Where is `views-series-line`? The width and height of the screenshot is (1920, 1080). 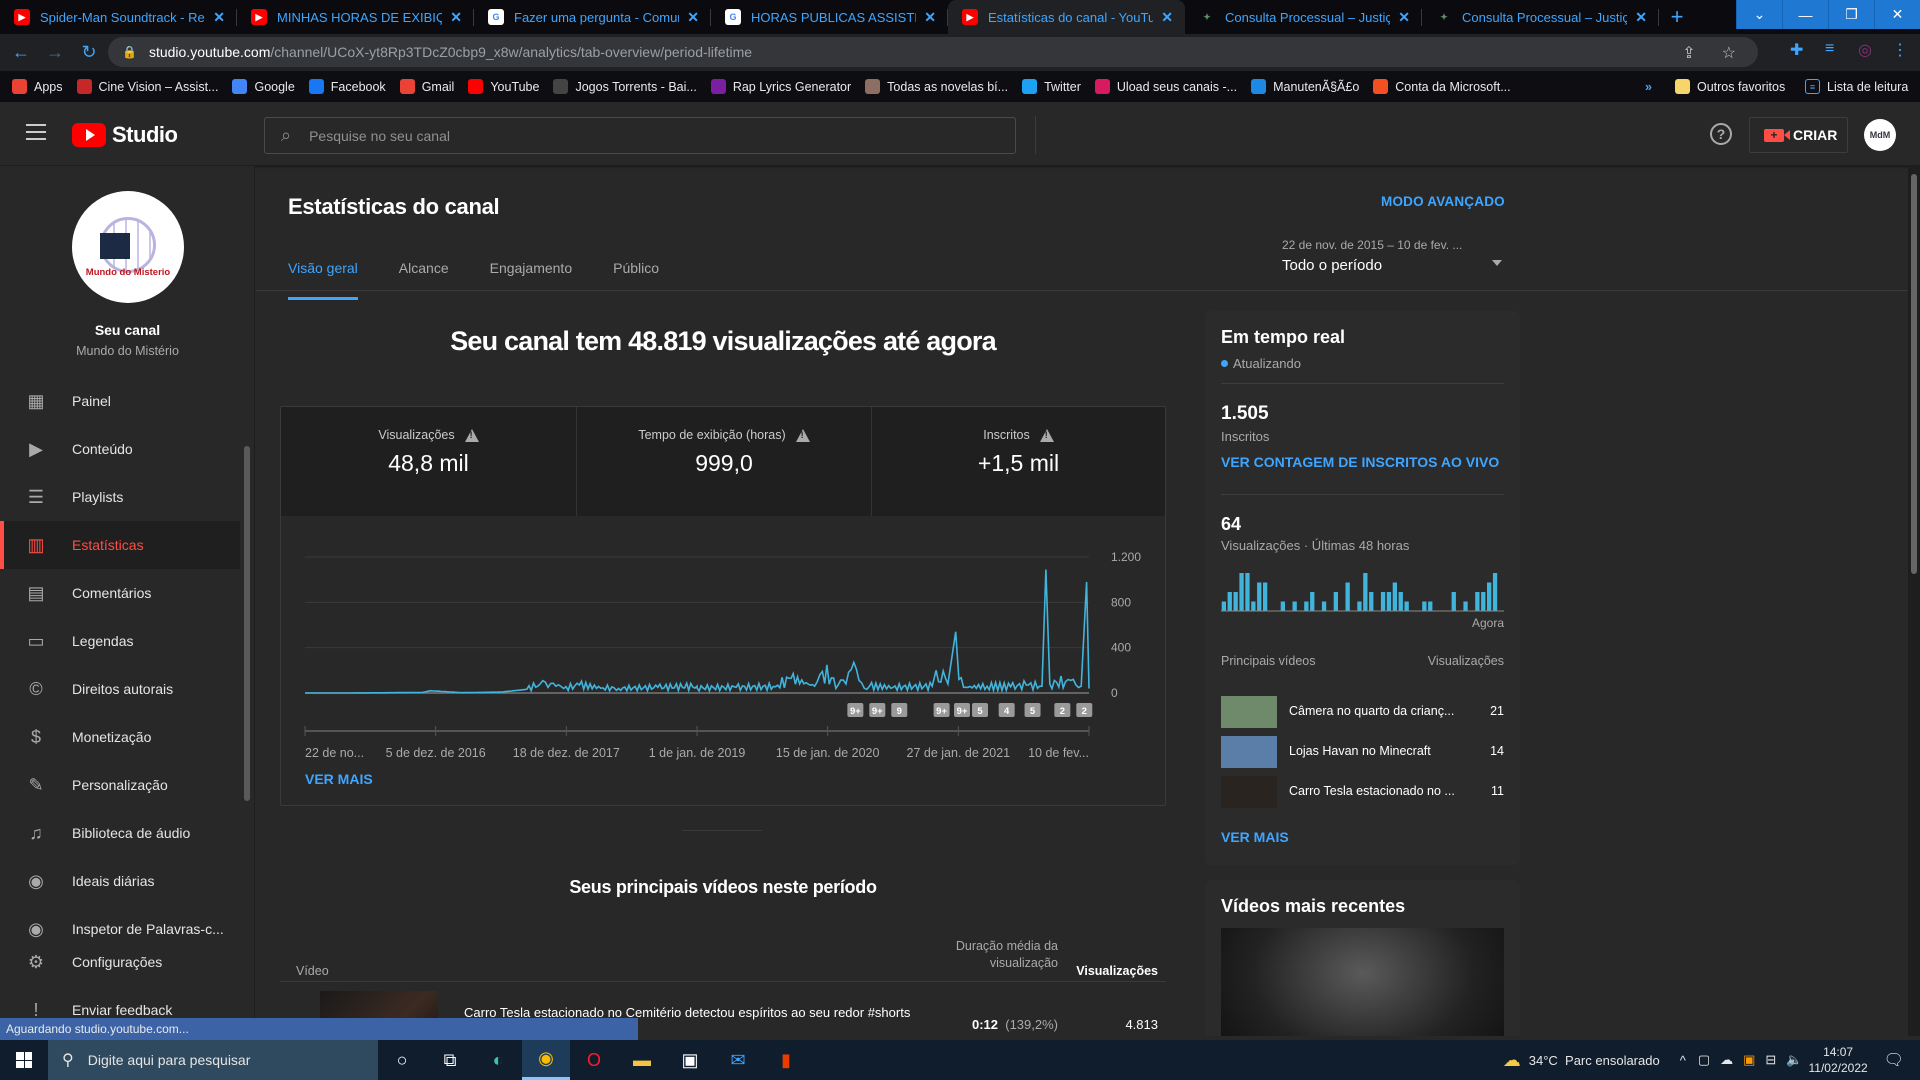 views-series-line is located at coordinates (697, 631).